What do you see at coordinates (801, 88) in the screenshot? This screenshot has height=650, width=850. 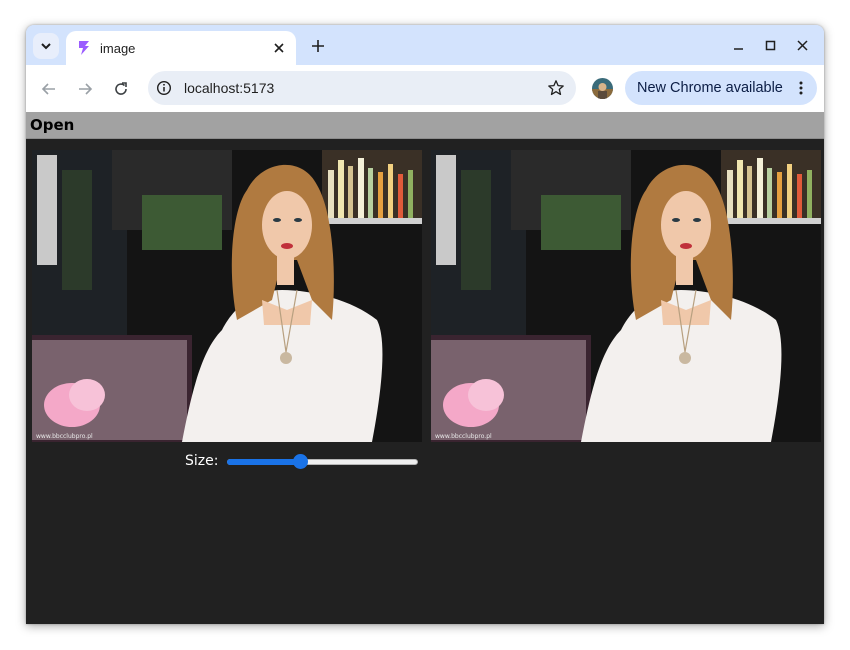 I see `kebab-menu-icon` at bounding box center [801, 88].